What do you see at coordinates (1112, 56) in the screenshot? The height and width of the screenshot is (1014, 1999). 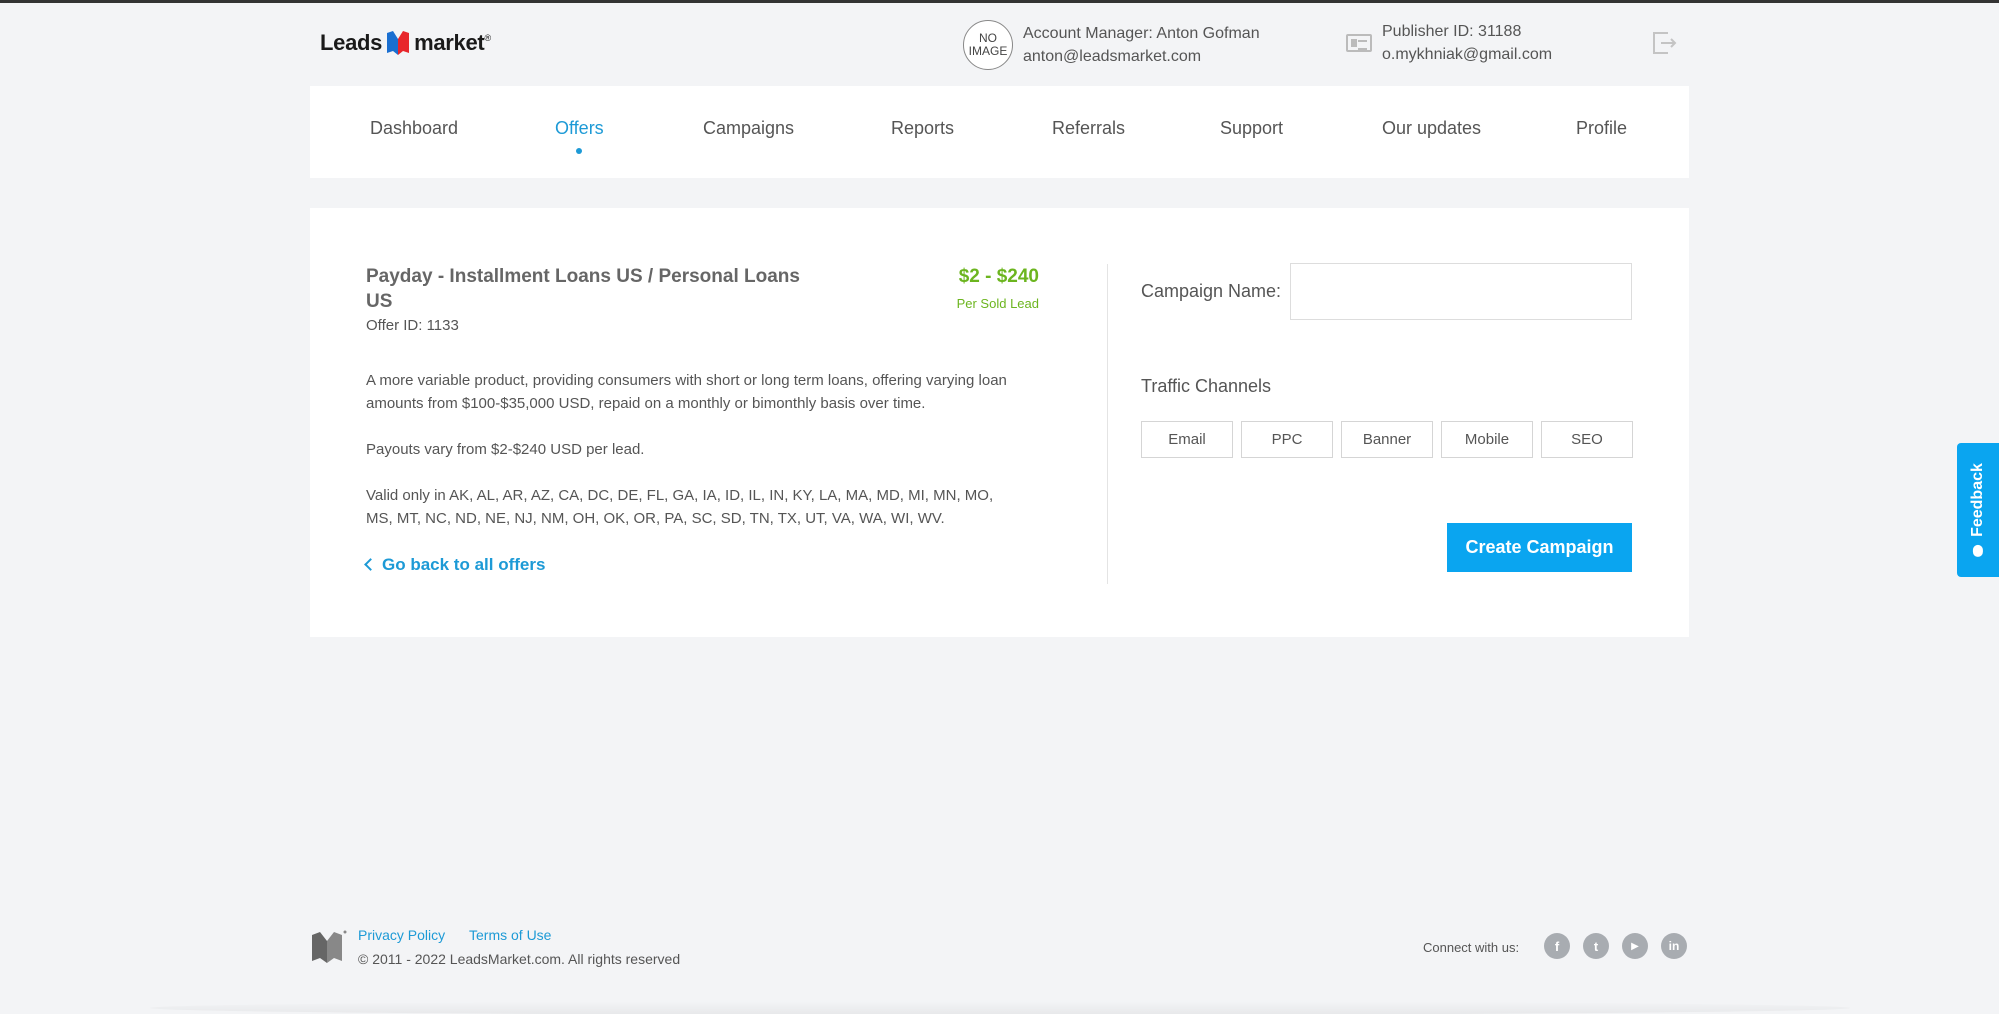 I see `account-manager-email: anton@leadsmarket.com` at bounding box center [1112, 56].